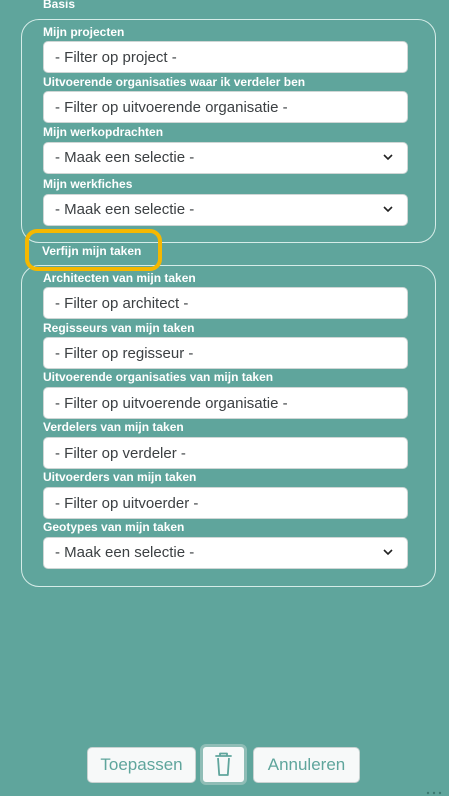 This screenshot has height=796, width=449. I want to click on orgs-distributor-filter-input, so click(225, 107).